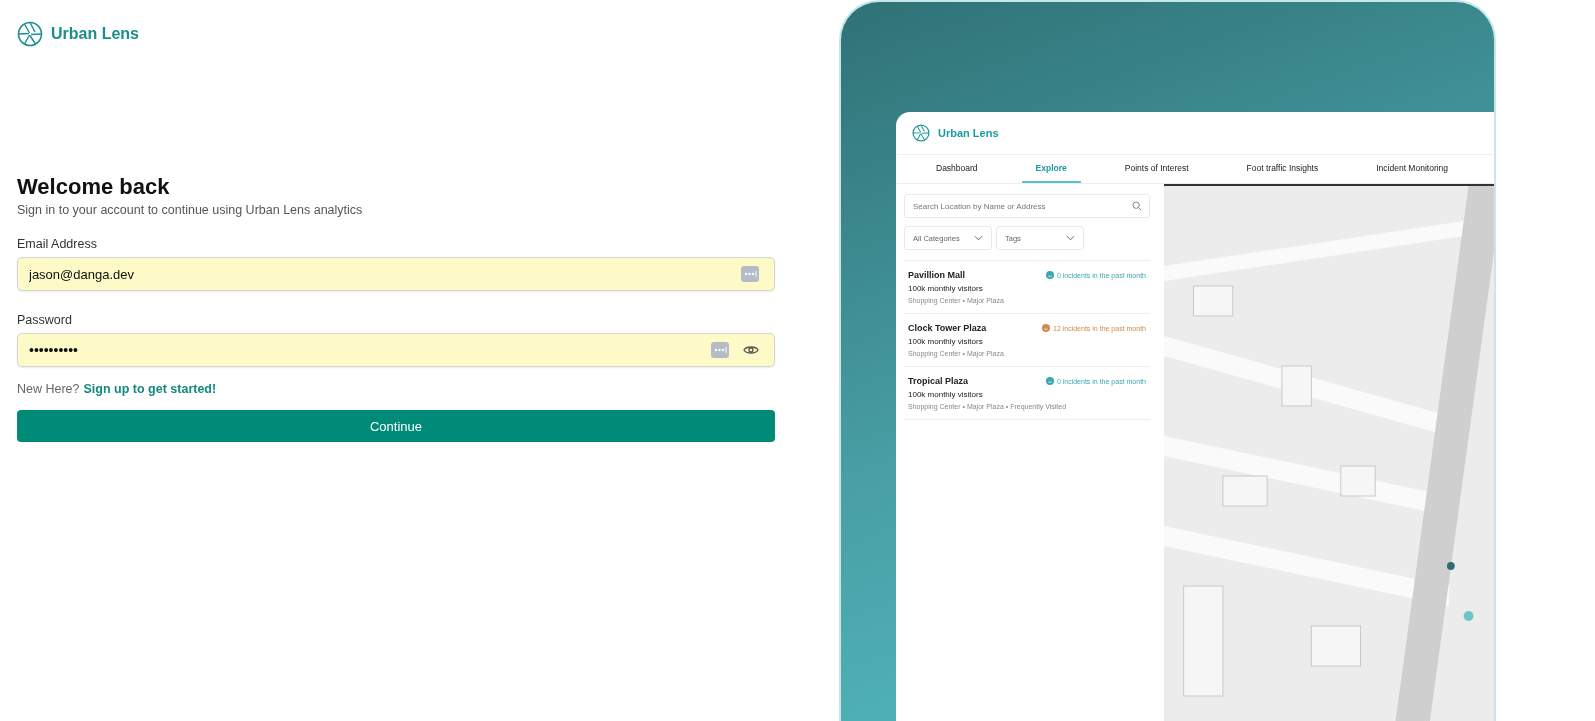 This screenshot has width=1595, height=721. I want to click on nav-tab: Points of Interest, so click(1156, 169).